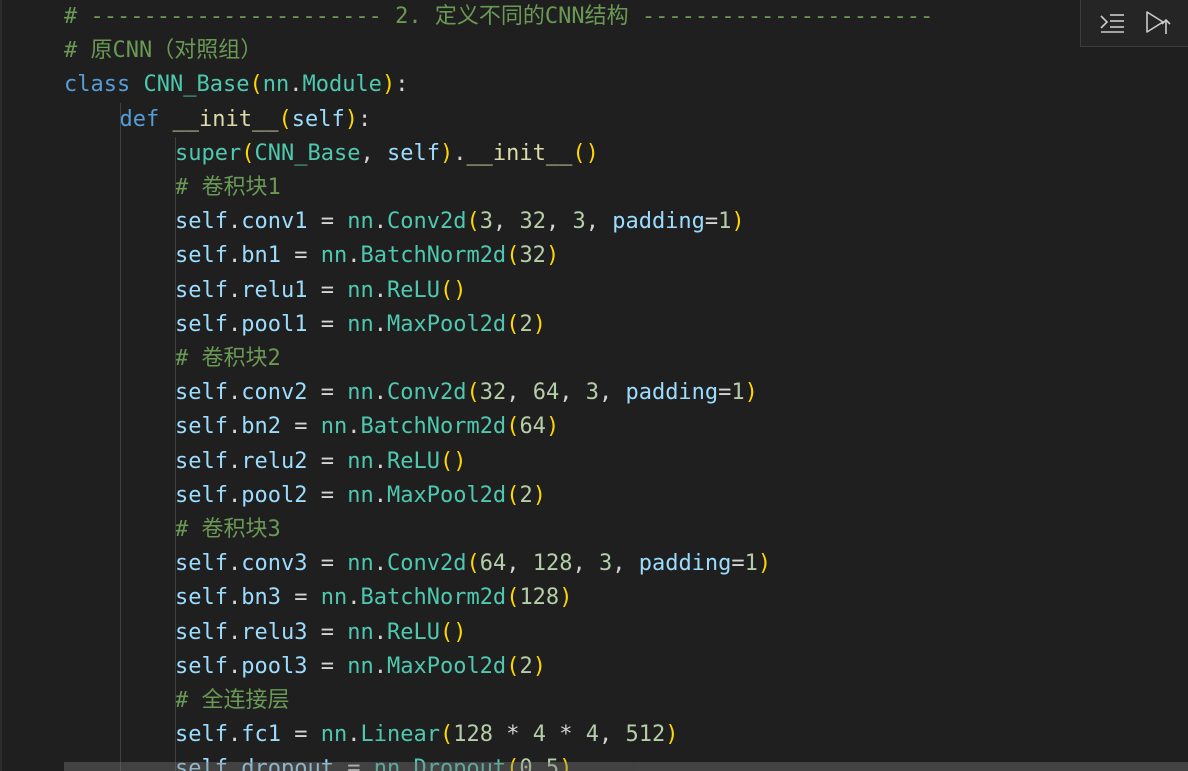 The height and width of the screenshot is (771, 1188). I want to click on code-token: # 原CNN（对照组）, so click(163, 51).